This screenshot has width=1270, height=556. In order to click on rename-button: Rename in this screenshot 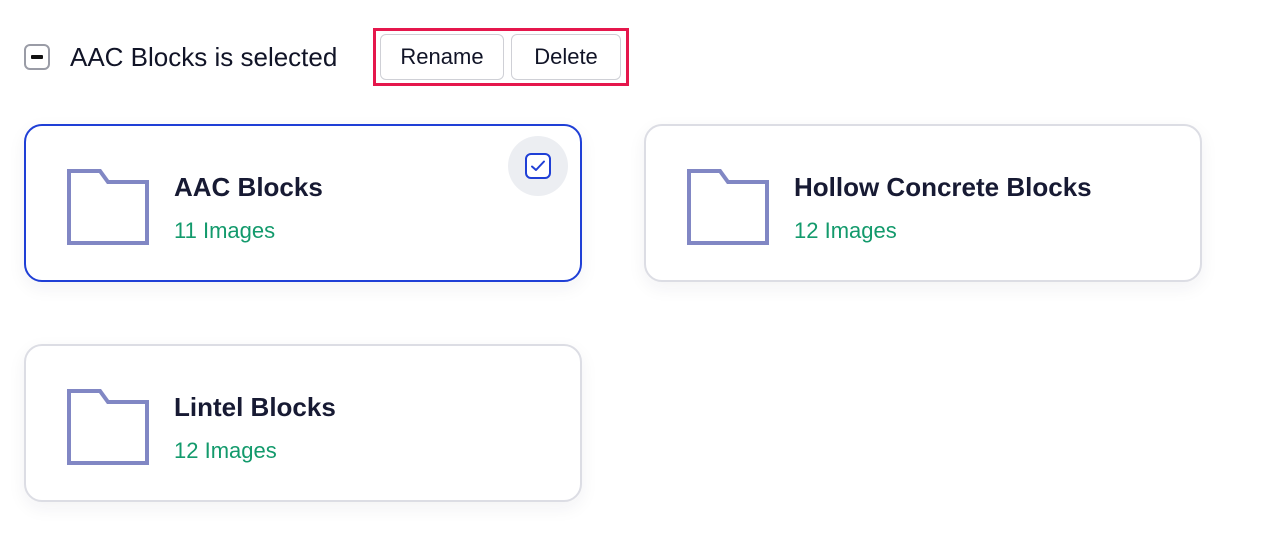, I will do `click(442, 57)`.